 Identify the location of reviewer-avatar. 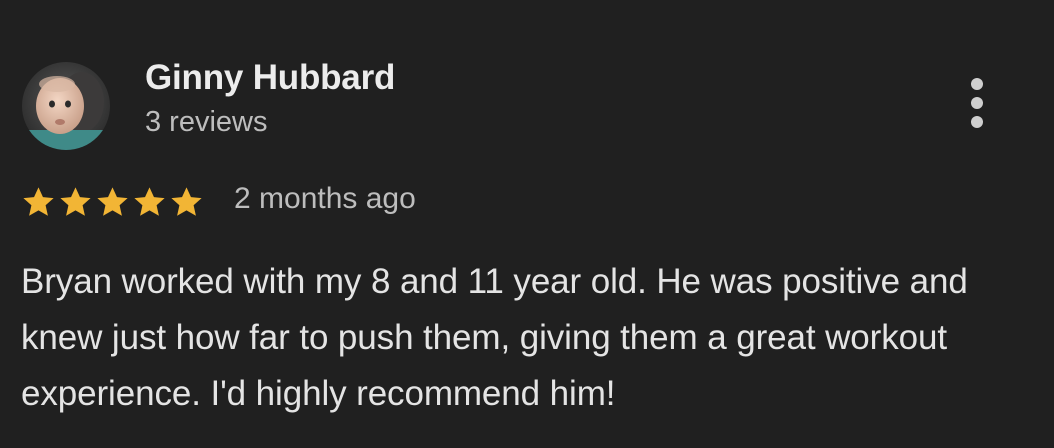
(66, 106).